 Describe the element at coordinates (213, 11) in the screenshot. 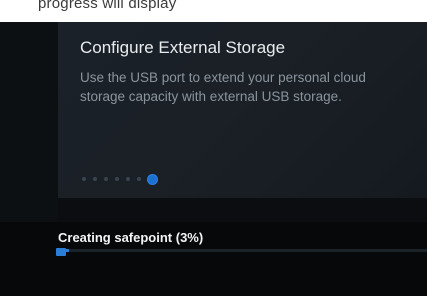

I see `caption-strip: progress will display` at that location.